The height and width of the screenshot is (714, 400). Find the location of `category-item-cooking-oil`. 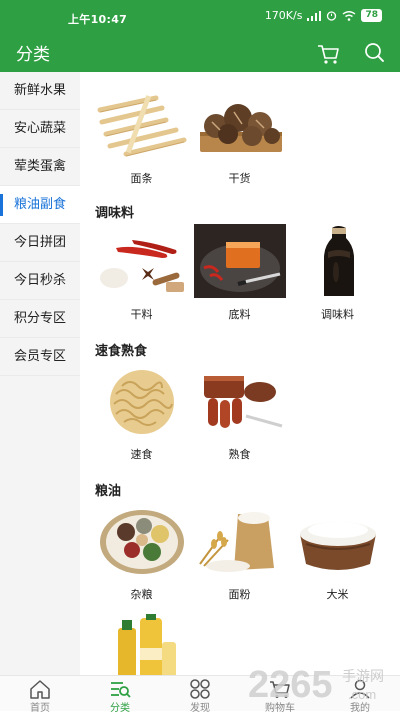

category-item-cooking-oil is located at coordinates (141, 644).